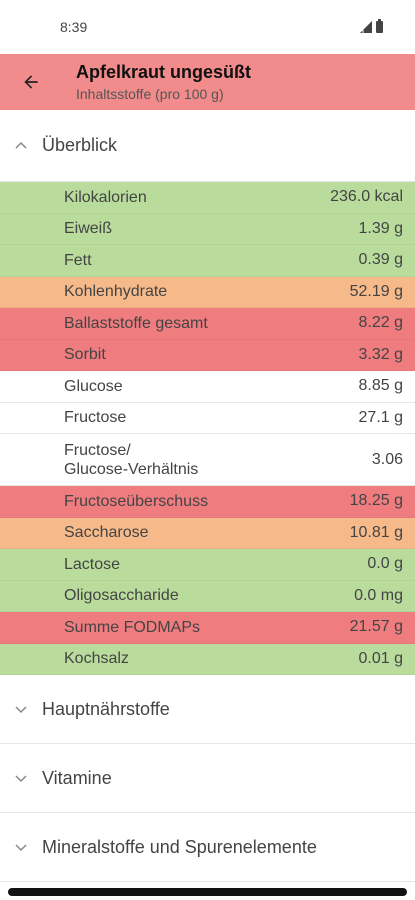 The height and width of the screenshot is (900, 415). Describe the element at coordinates (207, 387) in the screenshot. I see `nutrient-row: Glucose 8.85 g` at that location.